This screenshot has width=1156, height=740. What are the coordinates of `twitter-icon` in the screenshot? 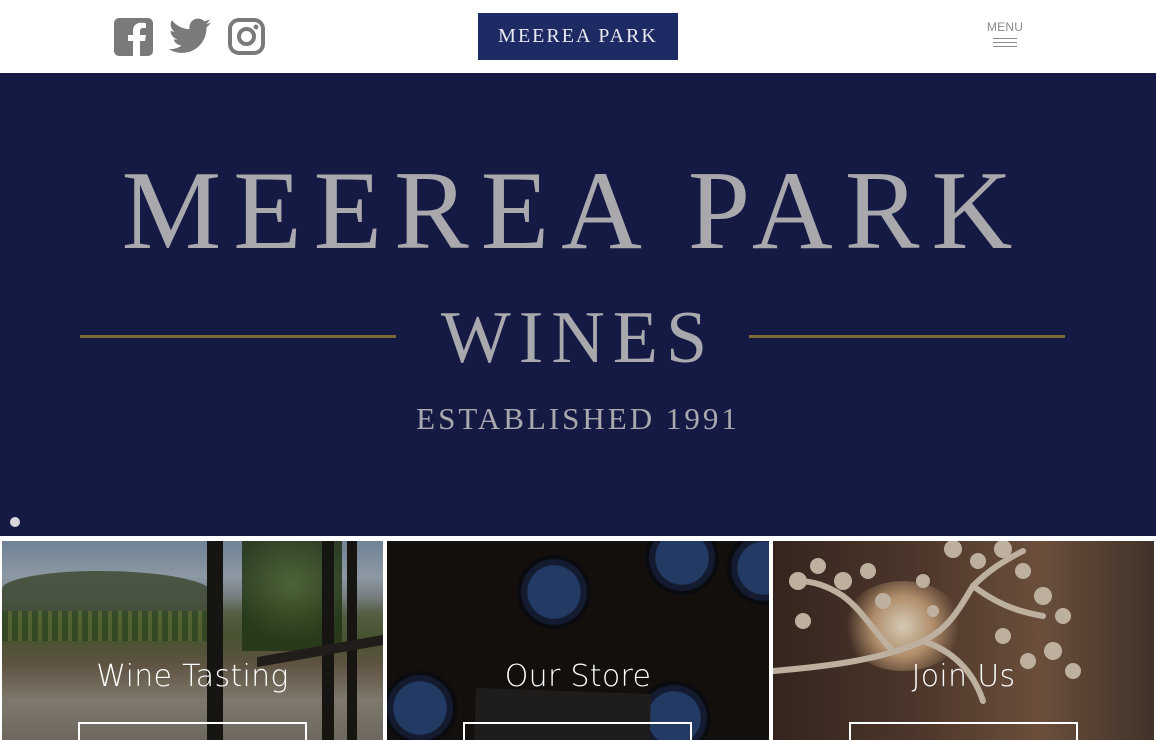 It's located at (190, 35).